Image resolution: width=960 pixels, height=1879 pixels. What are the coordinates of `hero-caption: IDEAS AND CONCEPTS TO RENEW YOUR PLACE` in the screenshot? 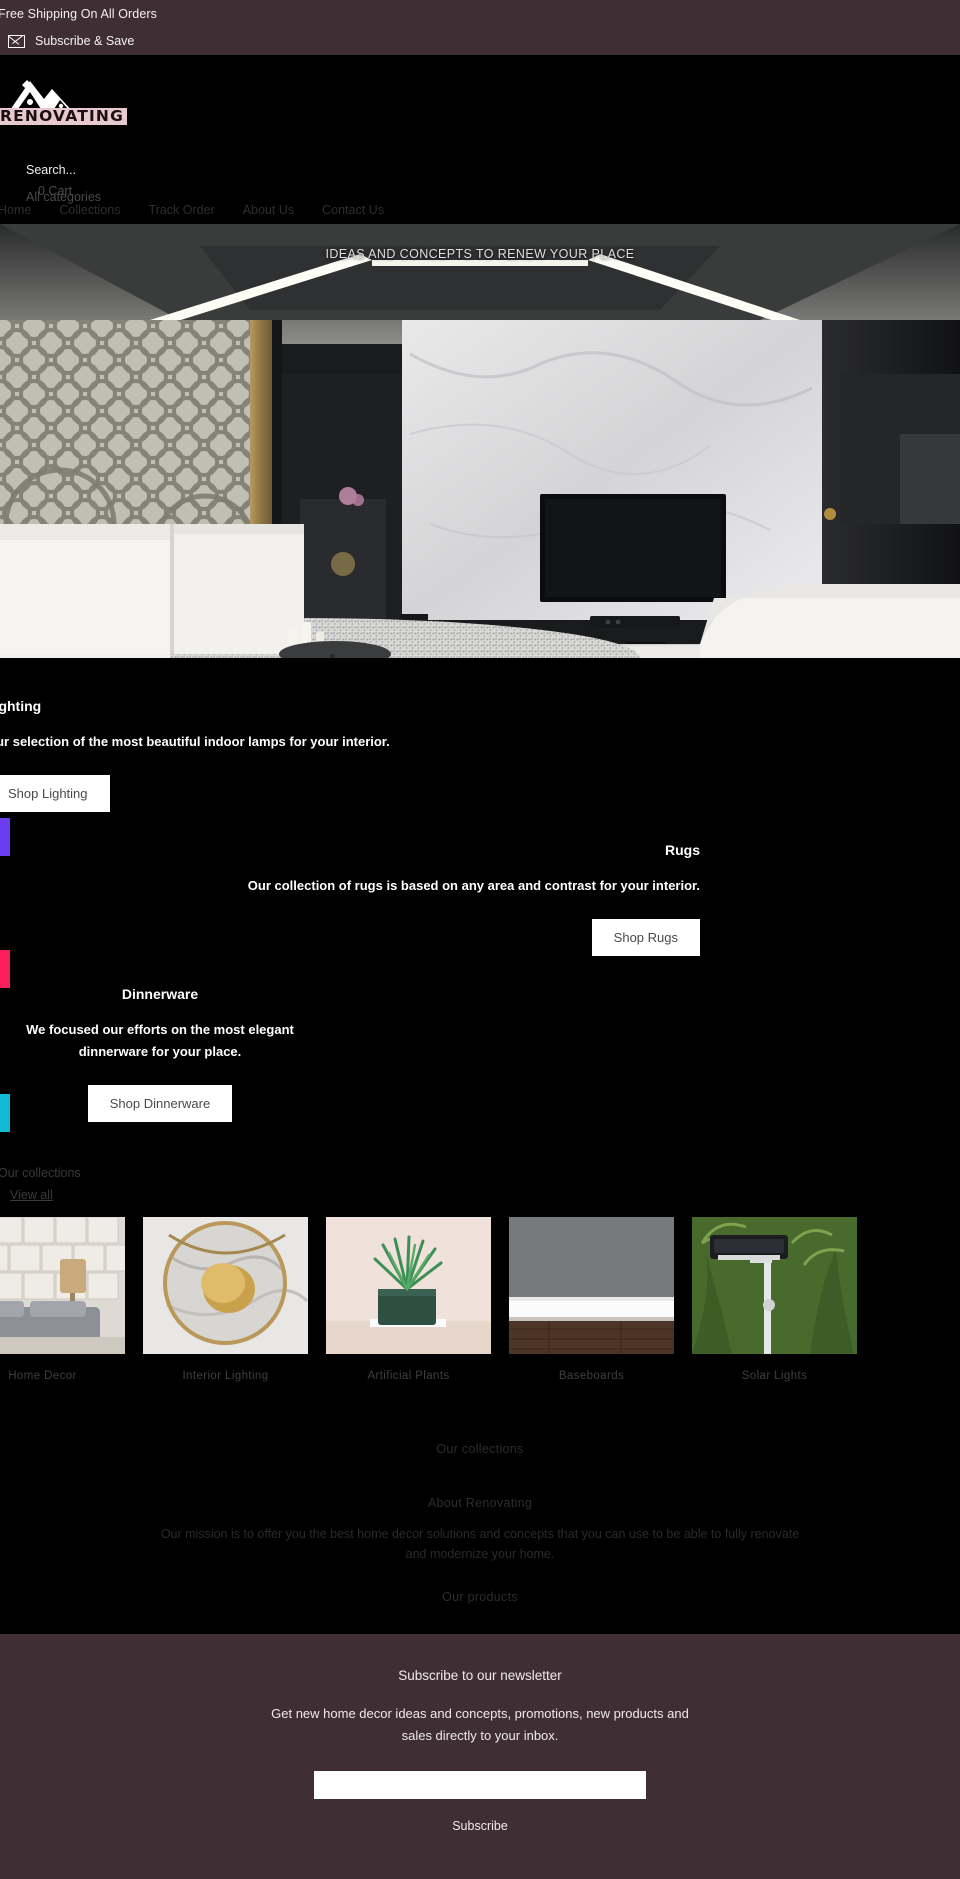 It's located at (480, 254).